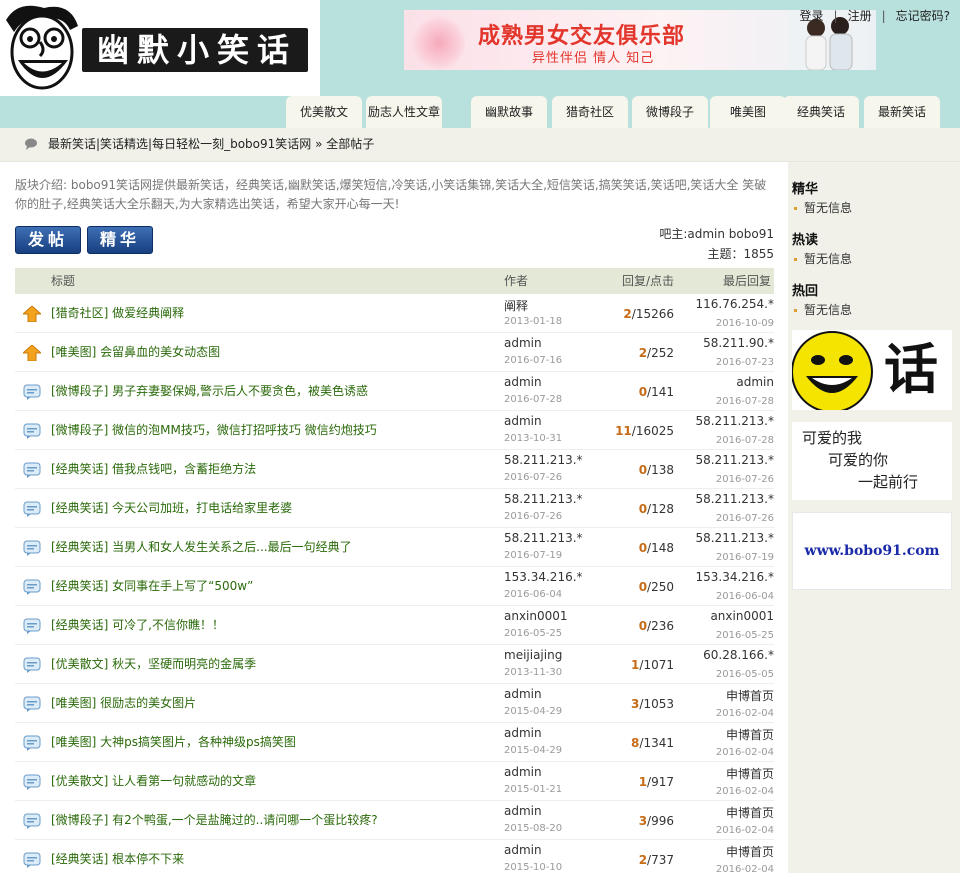  What do you see at coordinates (404, 112) in the screenshot?
I see `nav-tab-inspiration: 励志人性文章` at bounding box center [404, 112].